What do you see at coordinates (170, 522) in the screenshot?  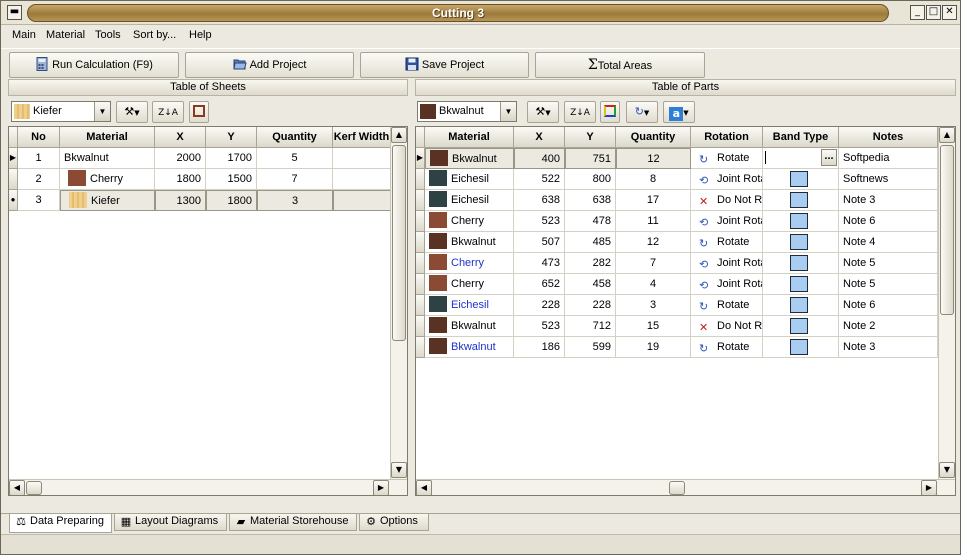 I see `tab-layout-diagrams: ▦ Layout Diagrams` at bounding box center [170, 522].